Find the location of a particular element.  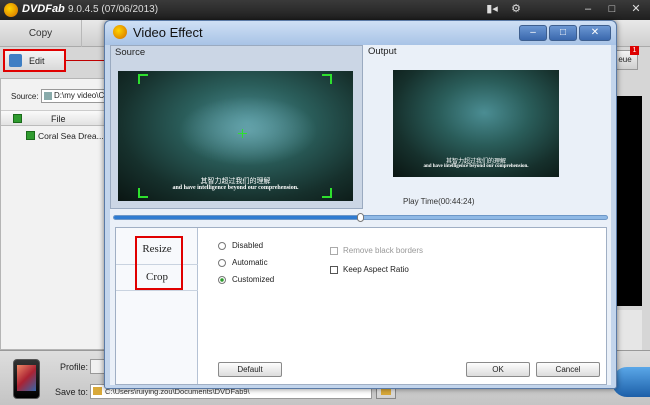

settings-gear-icon: ⚙ is located at coordinates (516, 9).